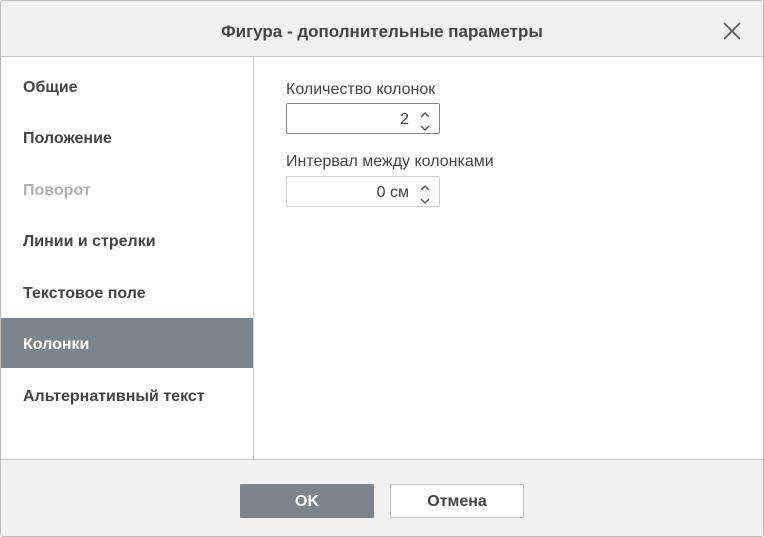  I want to click on sidebar-item-text-box: Текстовое поле, so click(127, 292).